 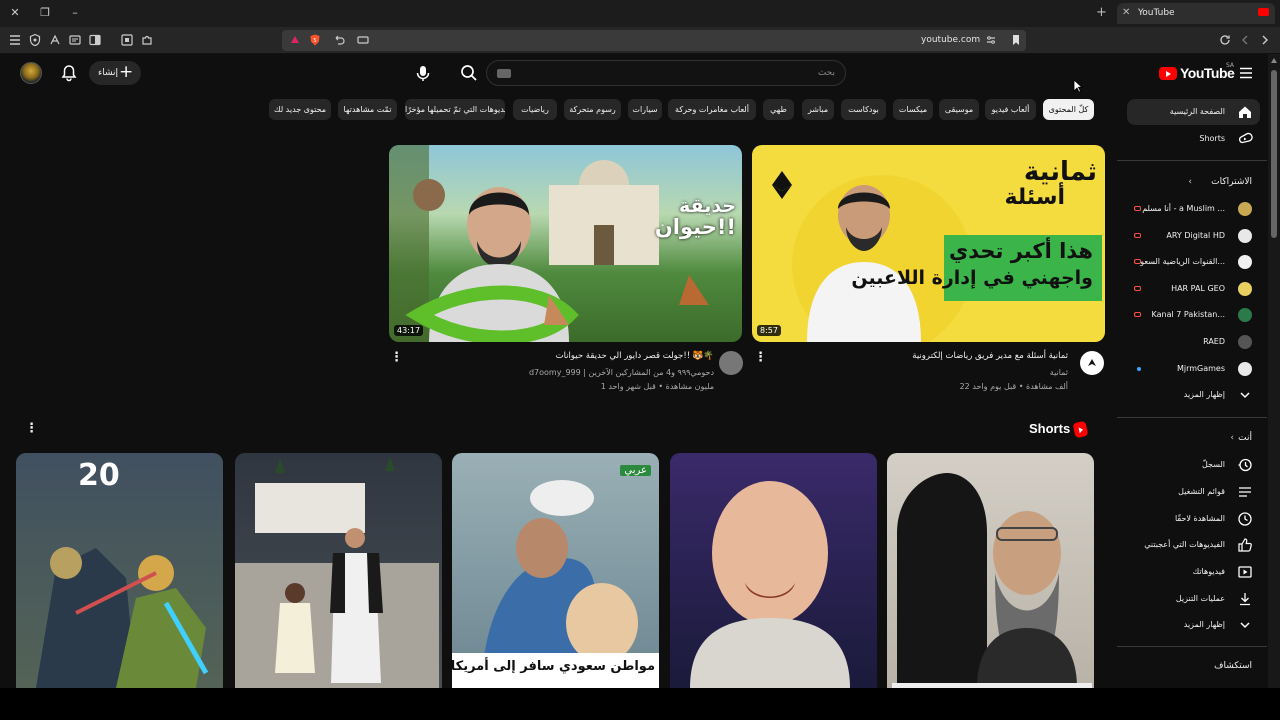 What do you see at coordinates (1193, 545) in the screenshot?
I see `sidebar-item-liked-videos: الفيديوهات التي أعجبتني` at bounding box center [1193, 545].